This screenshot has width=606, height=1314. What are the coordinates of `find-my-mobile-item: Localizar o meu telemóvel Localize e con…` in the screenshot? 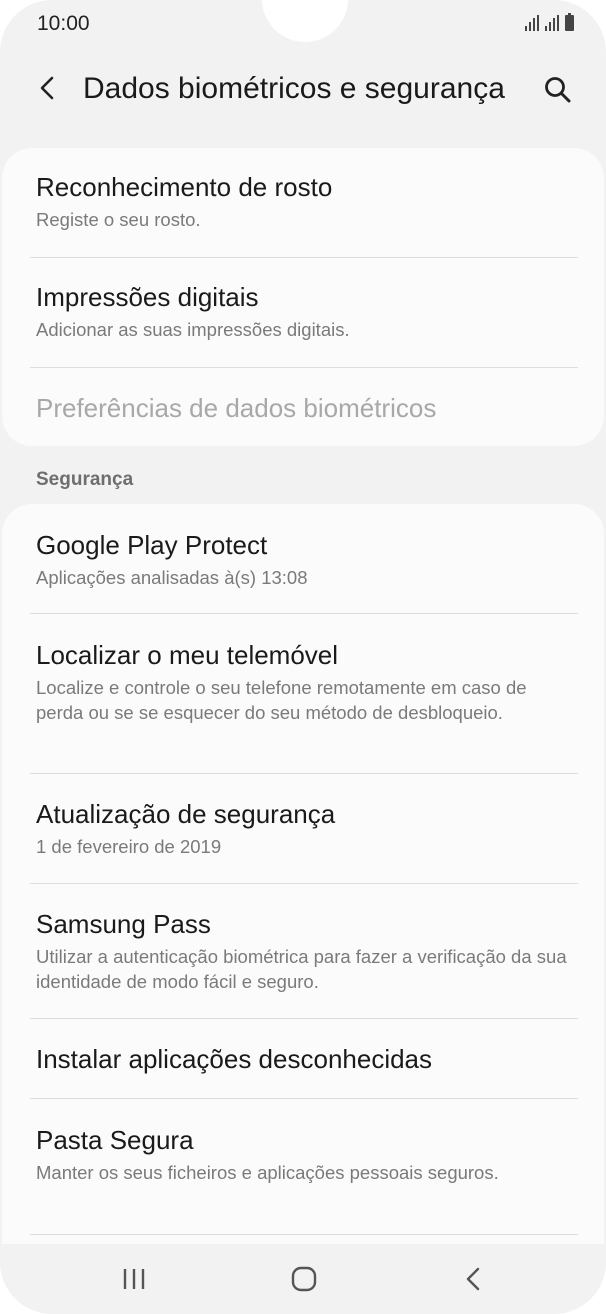 It's located at (306, 681).